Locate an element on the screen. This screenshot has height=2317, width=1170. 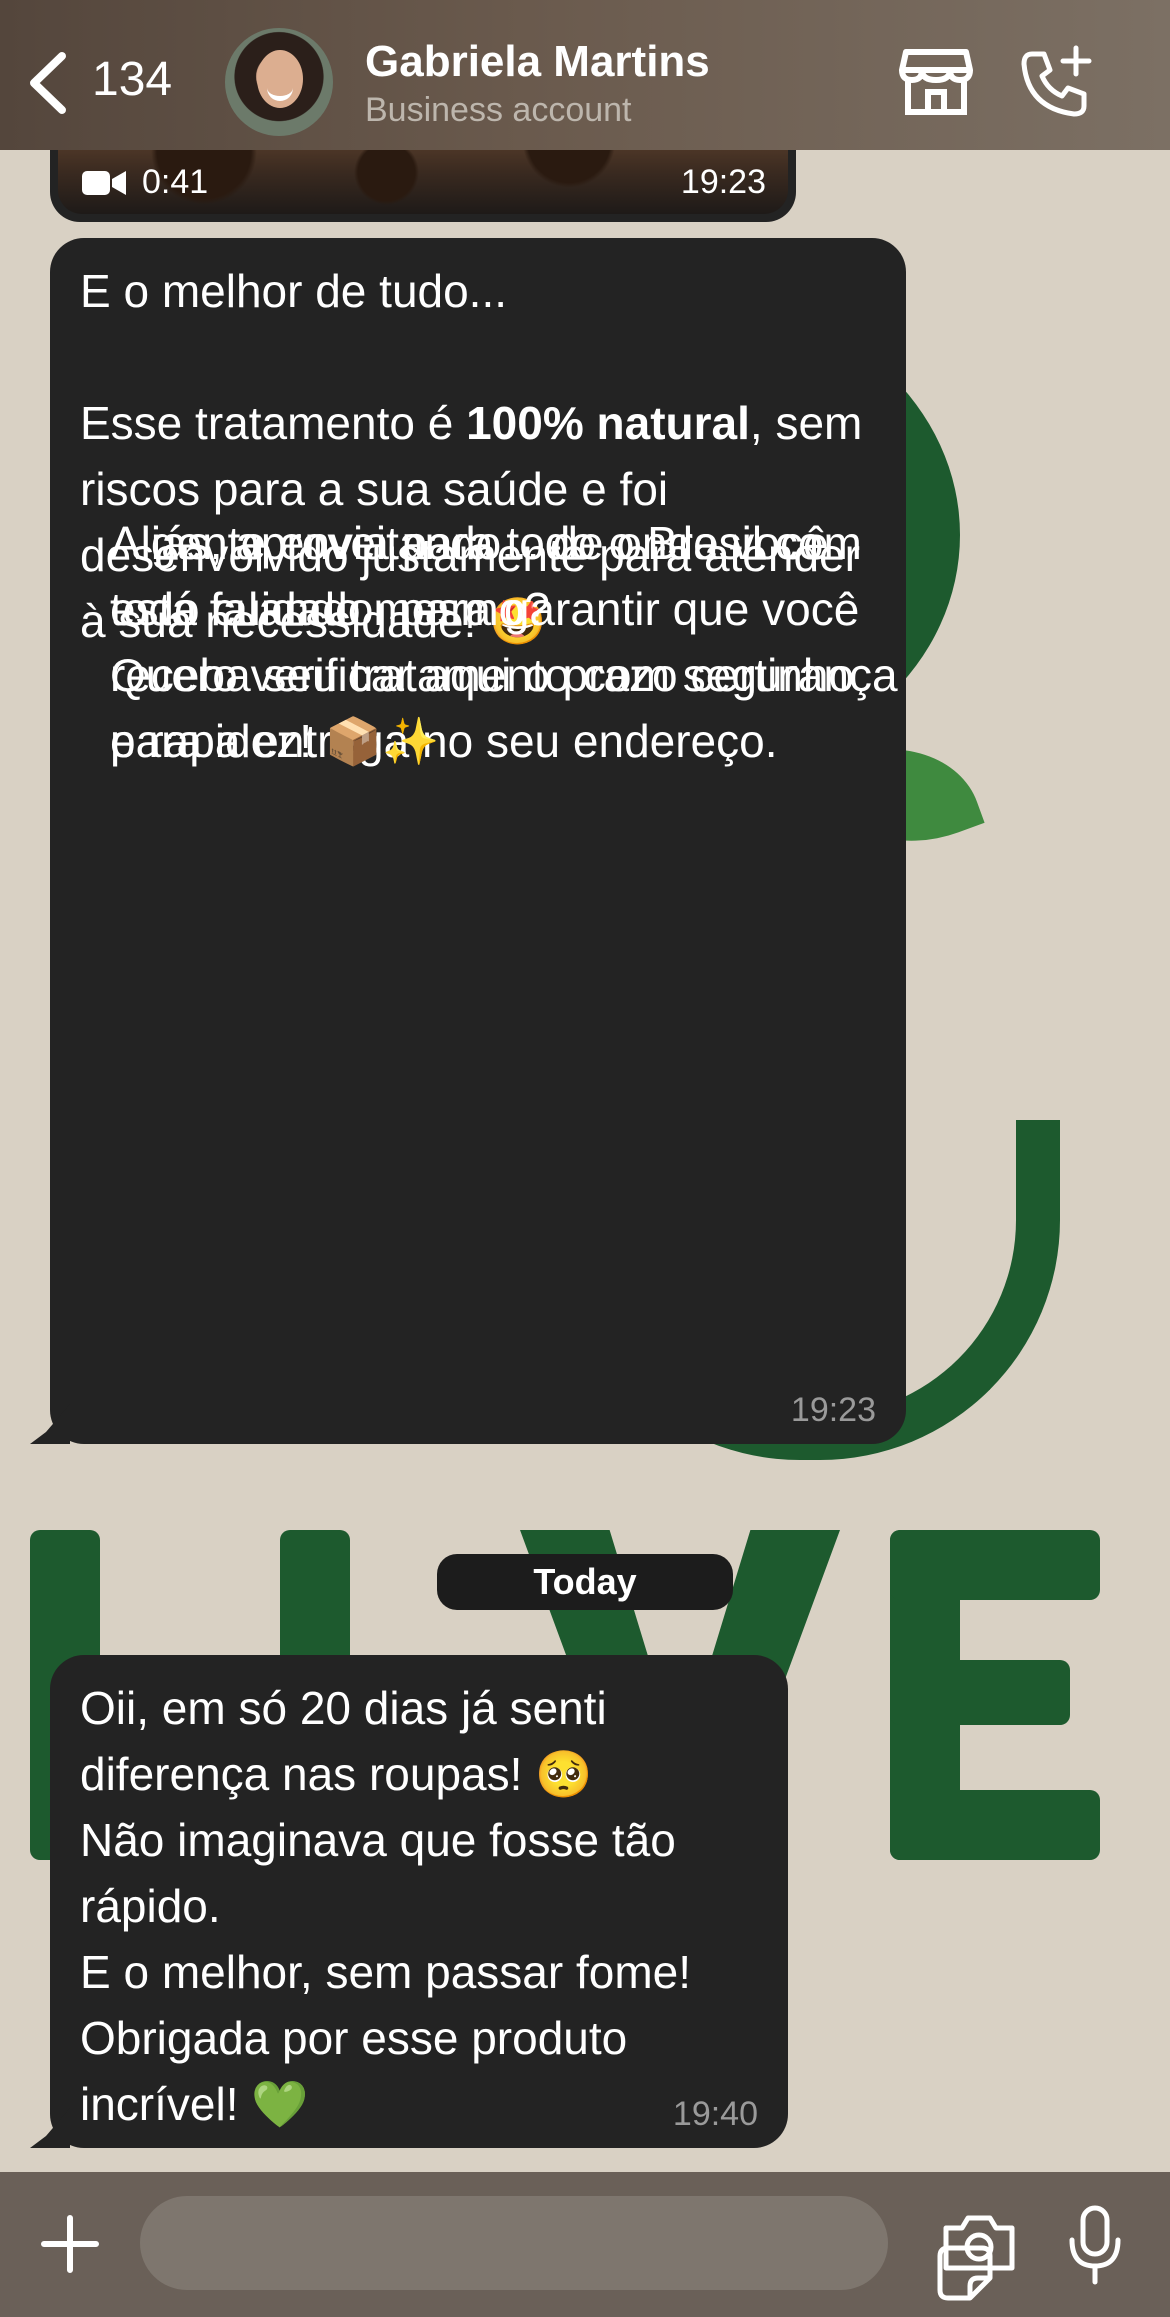
video-camera-icon is located at coordinates (104, 183).